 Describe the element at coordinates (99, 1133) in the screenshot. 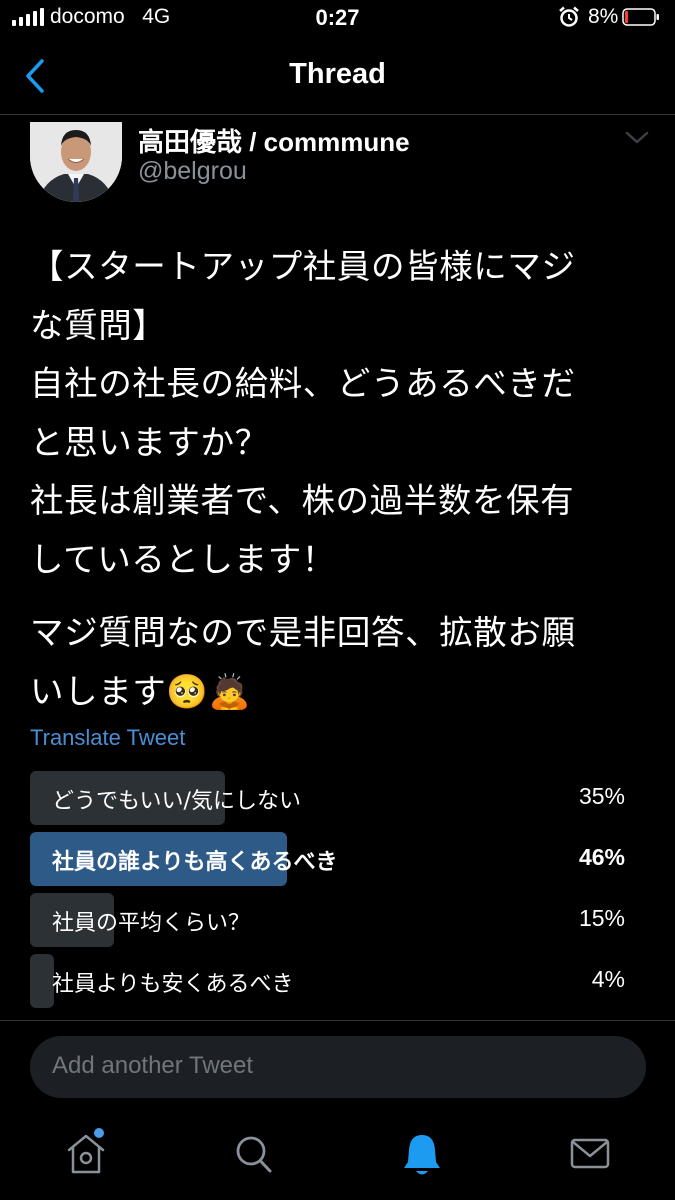

I see `home-notification-dot` at that location.